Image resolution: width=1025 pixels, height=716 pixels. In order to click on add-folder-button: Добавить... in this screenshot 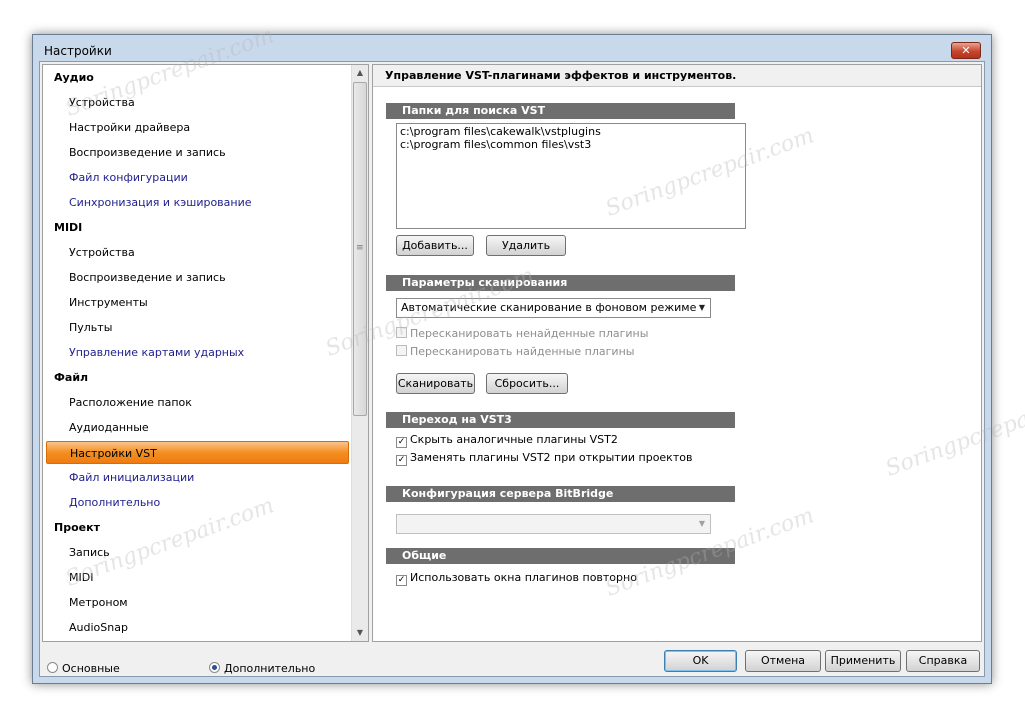, I will do `click(435, 245)`.